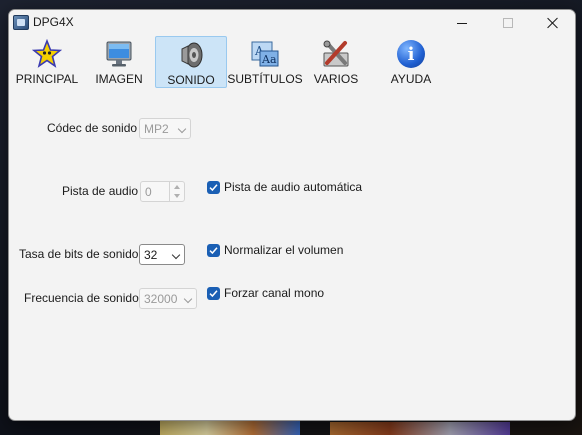 The width and height of the screenshot is (582, 435). I want to click on auto-track-checkbox, so click(213, 187).